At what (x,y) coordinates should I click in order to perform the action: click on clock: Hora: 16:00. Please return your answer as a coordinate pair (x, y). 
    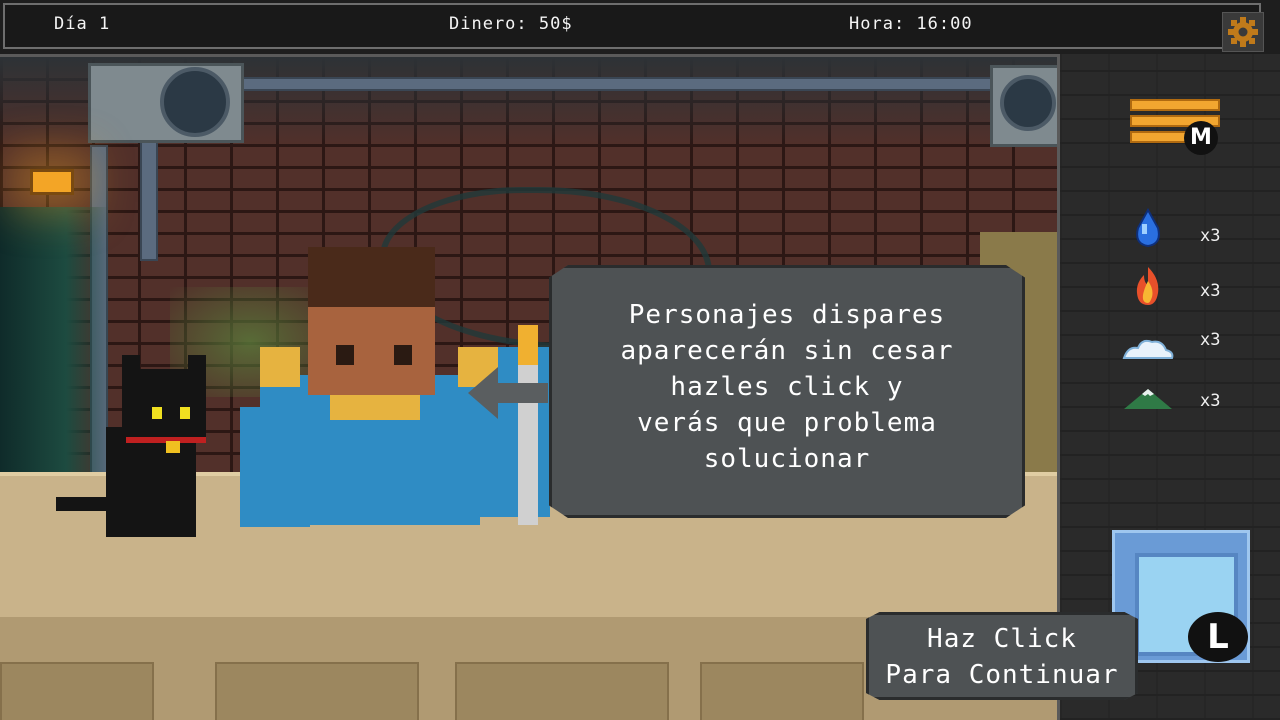
    Looking at the image, I should click on (911, 24).